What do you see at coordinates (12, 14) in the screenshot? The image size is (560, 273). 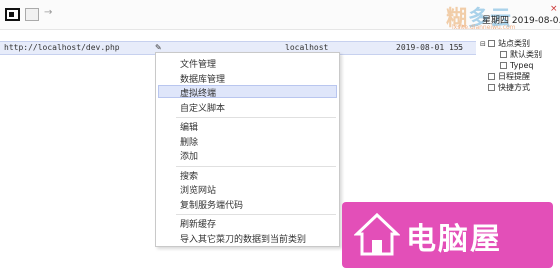 I see `window-icon` at bounding box center [12, 14].